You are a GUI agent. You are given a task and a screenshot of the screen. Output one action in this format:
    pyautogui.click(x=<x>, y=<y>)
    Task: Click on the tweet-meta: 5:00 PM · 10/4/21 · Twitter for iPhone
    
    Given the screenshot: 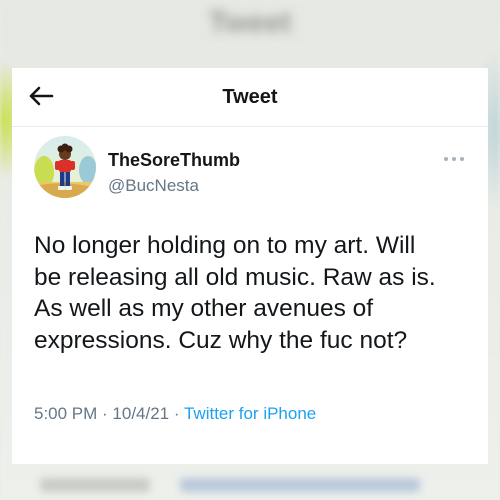 What is the action you would take?
    pyautogui.click(x=175, y=414)
    